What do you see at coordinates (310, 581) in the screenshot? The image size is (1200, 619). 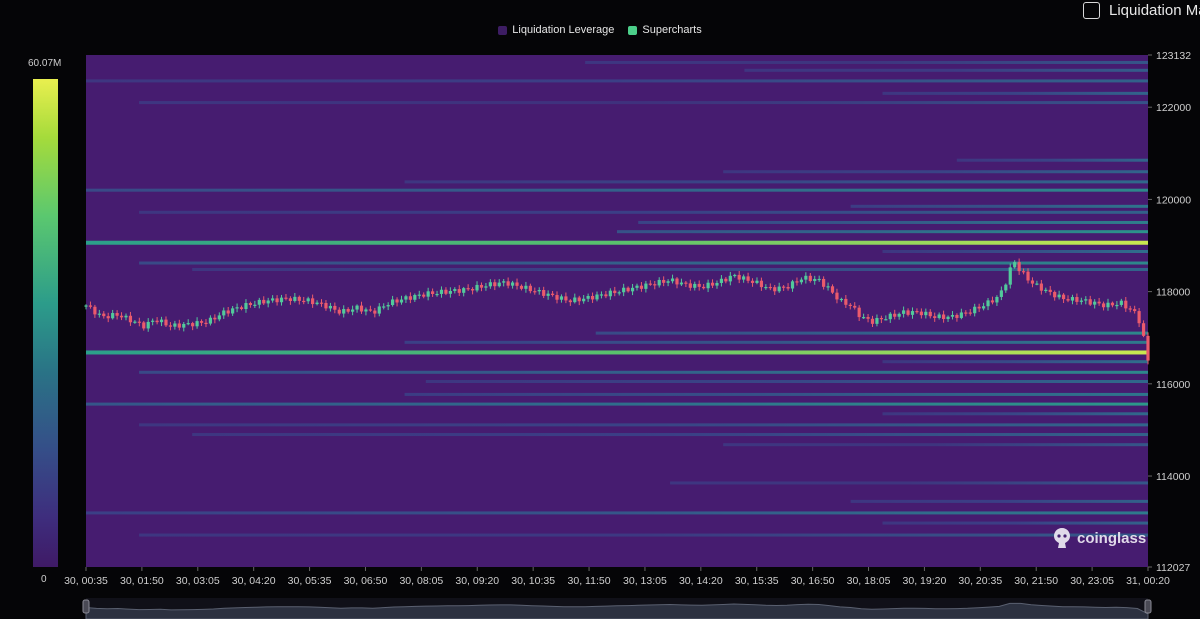 I see `x-tick-label: 30, 05:35` at bounding box center [310, 581].